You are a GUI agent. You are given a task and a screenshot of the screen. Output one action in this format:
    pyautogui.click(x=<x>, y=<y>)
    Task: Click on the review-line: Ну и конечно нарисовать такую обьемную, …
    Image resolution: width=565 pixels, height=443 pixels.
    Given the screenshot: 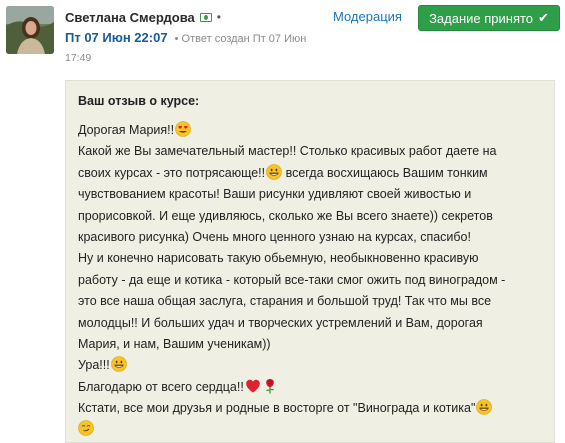 What is the action you would take?
    pyautogui.click(x=278, y=258)
    